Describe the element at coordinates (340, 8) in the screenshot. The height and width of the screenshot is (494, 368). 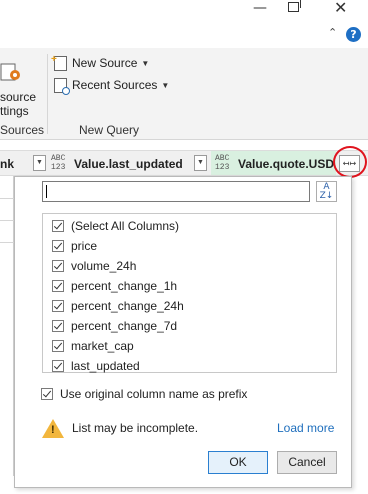
I see `close-button: ✕` at that location.